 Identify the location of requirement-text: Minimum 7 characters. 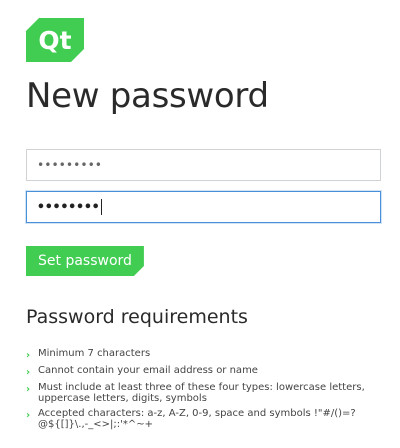
(94, 353).